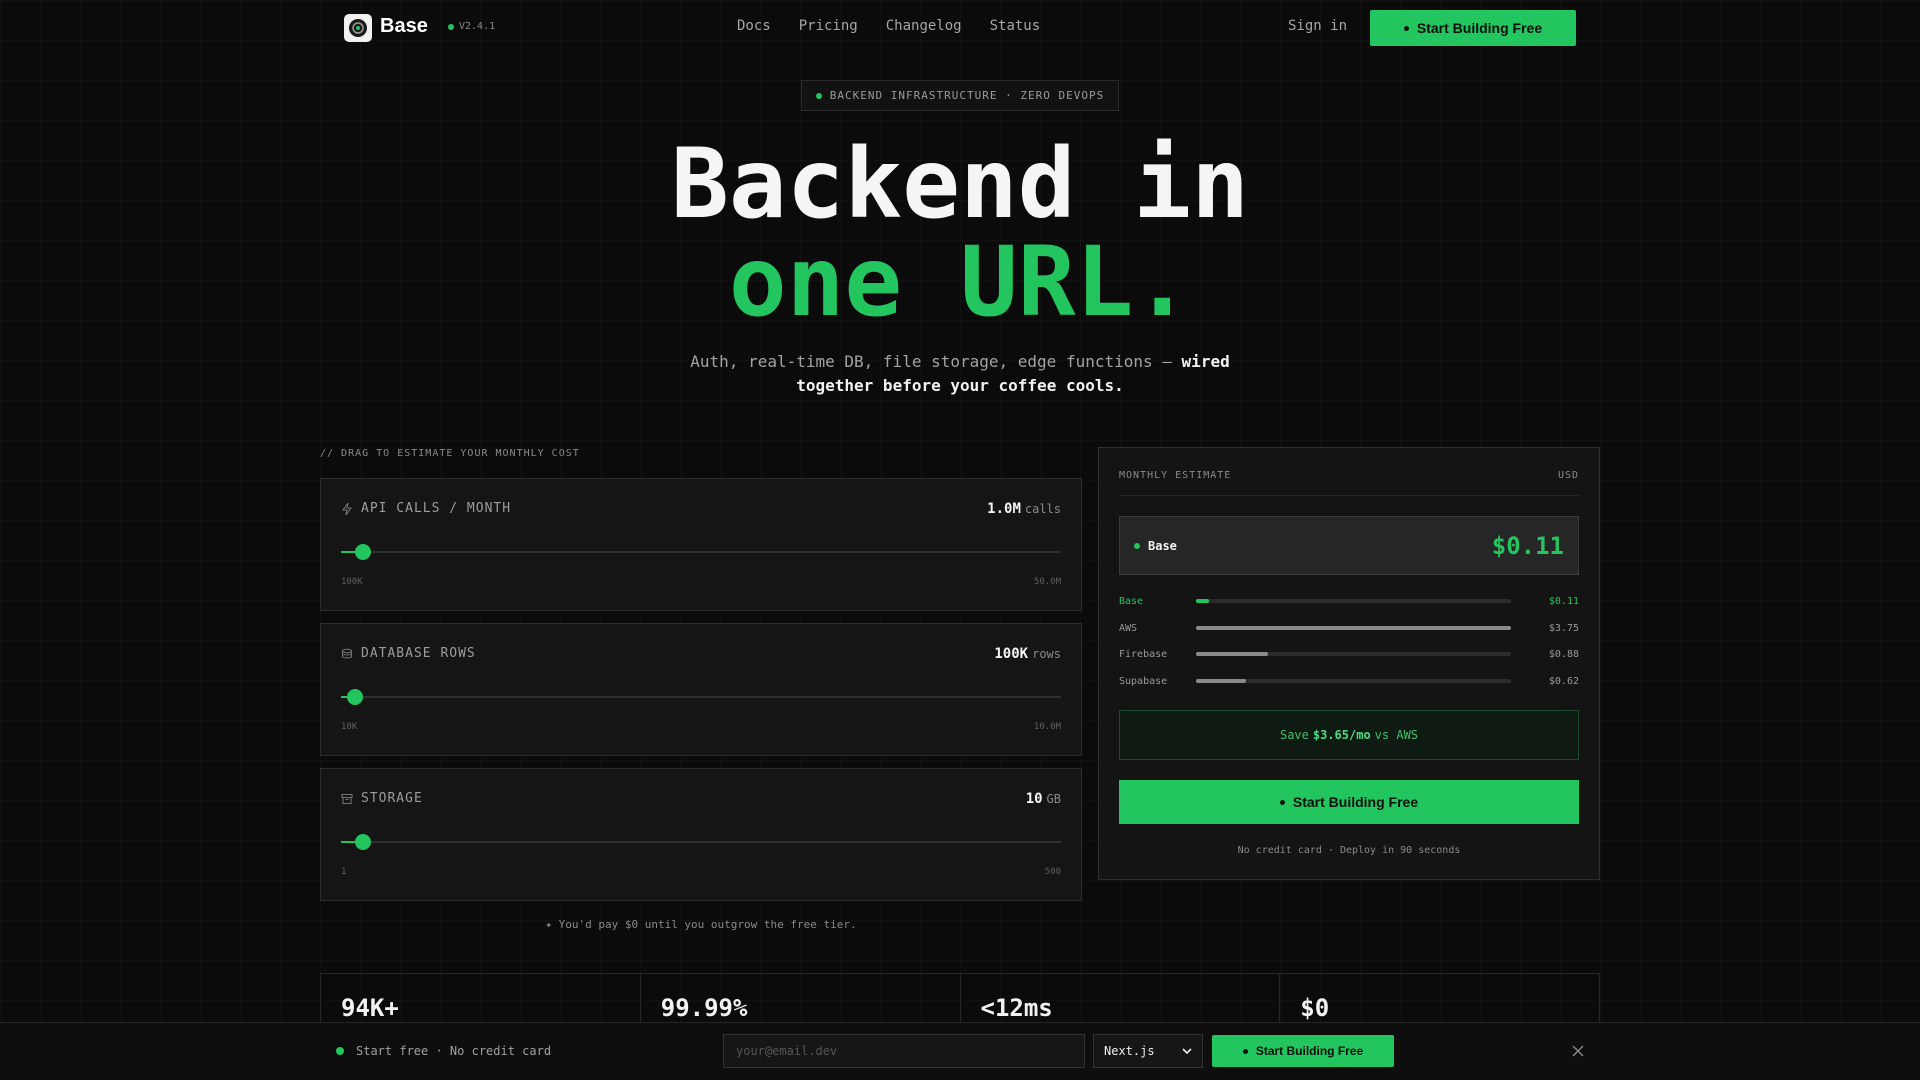 This screenshot has height=1080, width=1920. I want to click on bar-text: Start free · No credit card, so click(443, 1051).